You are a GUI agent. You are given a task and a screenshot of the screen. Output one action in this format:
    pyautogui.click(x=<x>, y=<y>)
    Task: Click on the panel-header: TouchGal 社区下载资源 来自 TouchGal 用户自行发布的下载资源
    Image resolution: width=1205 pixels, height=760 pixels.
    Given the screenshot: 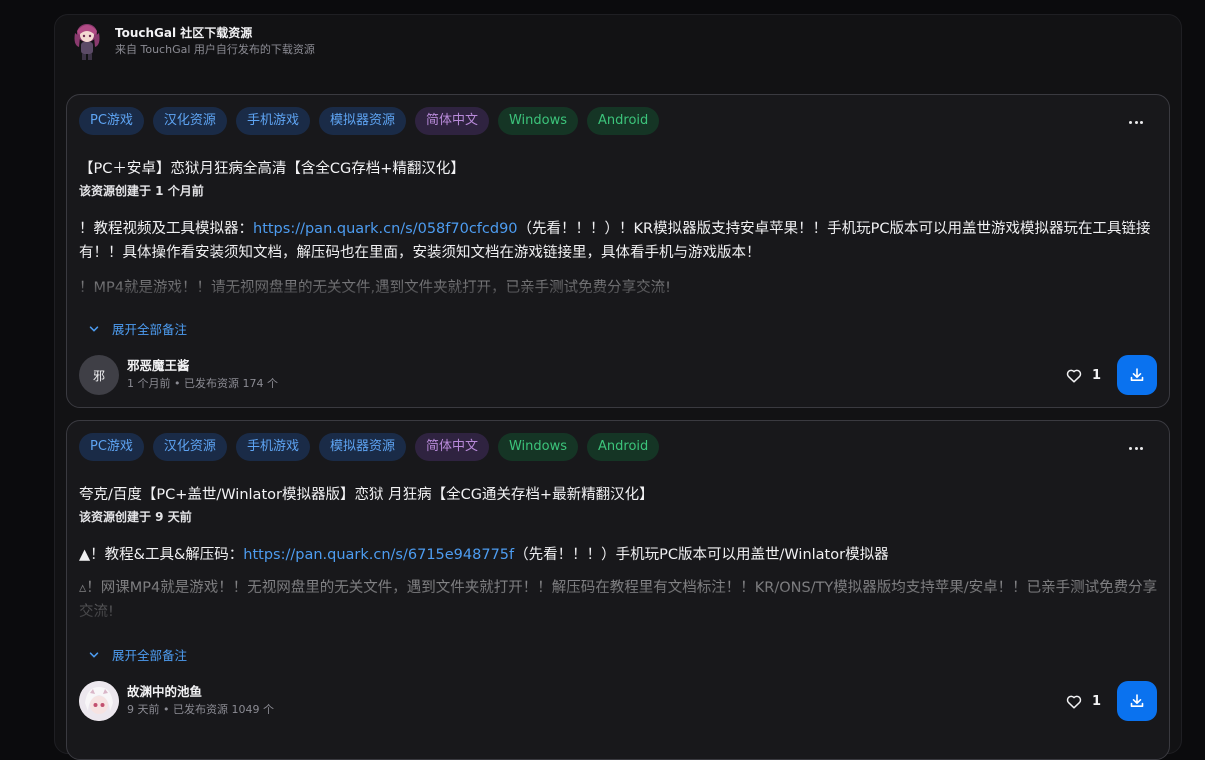 What is the action you would take?
    pyautogui.click(x=193, y=41)
    